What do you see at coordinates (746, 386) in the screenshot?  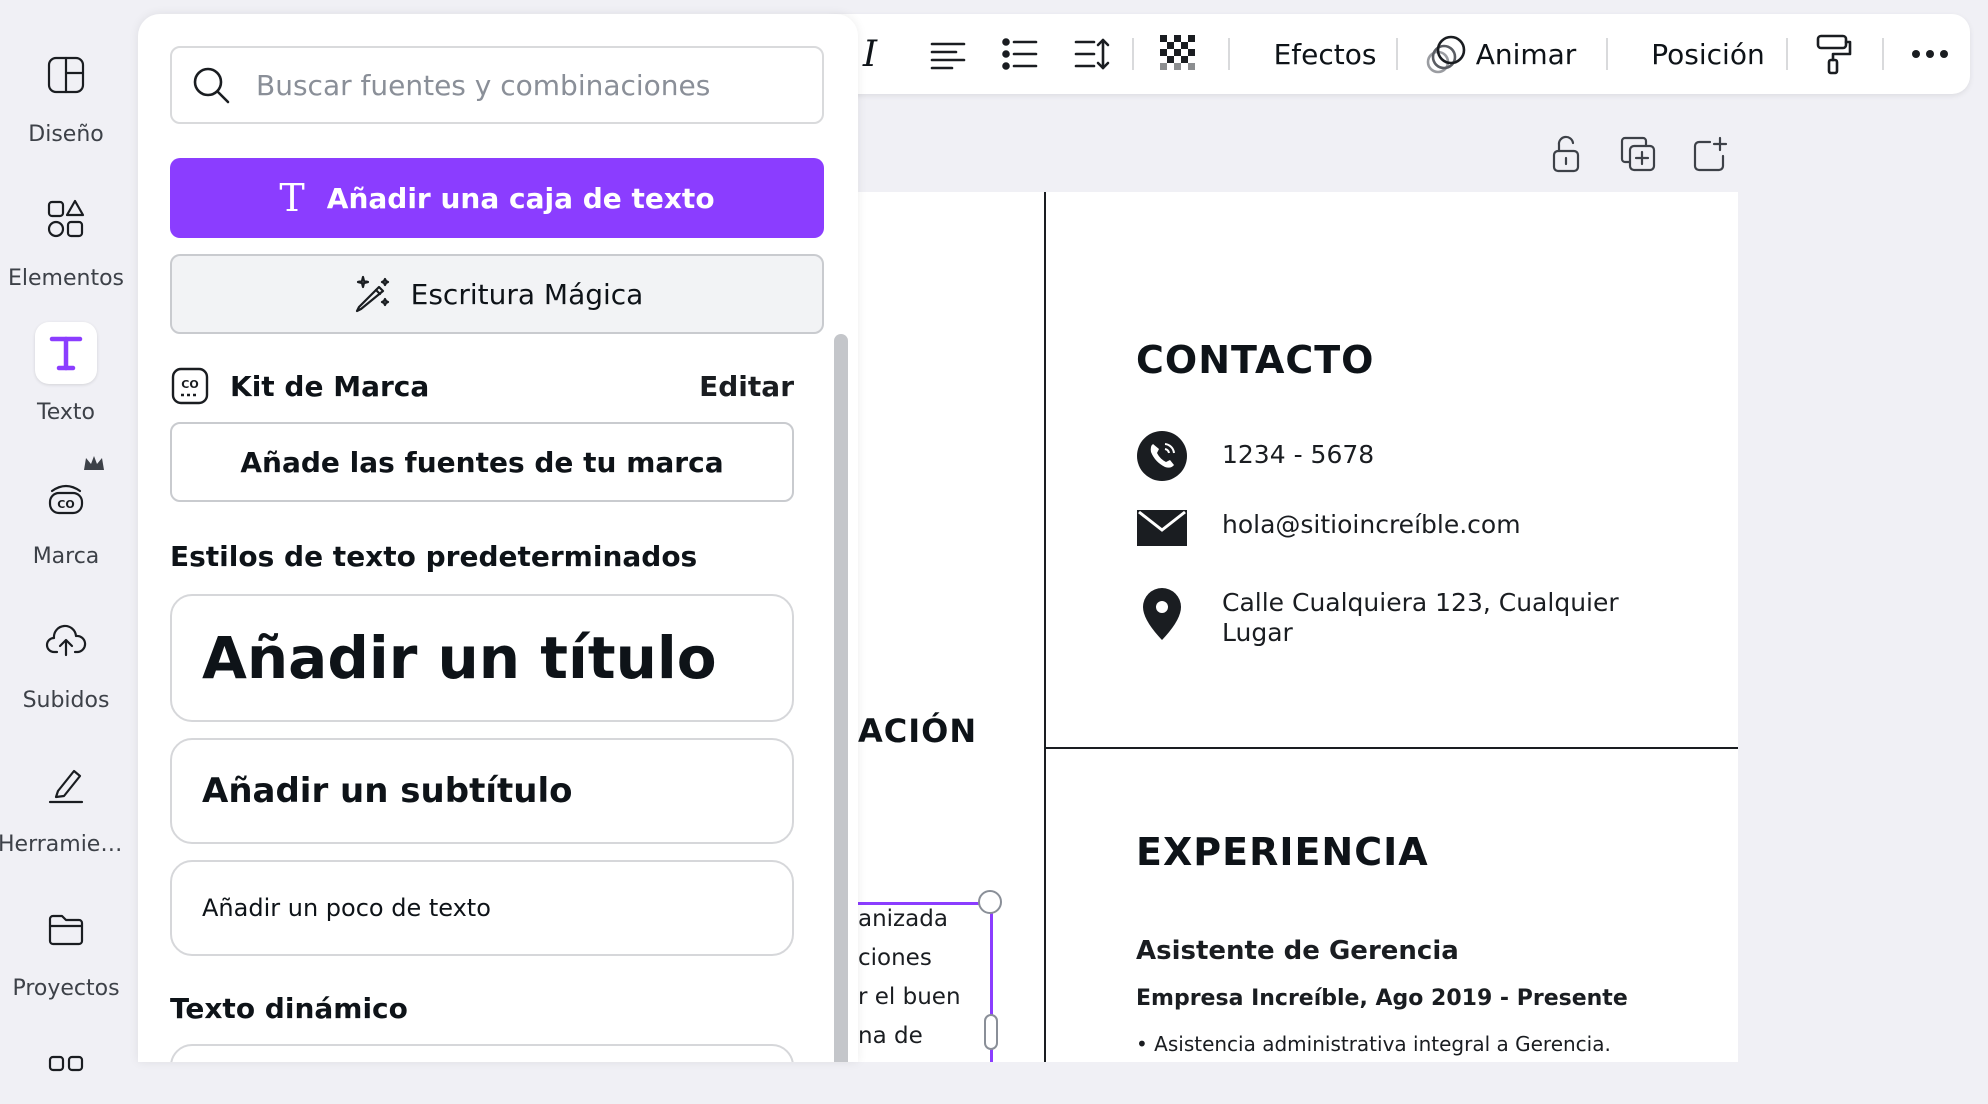 I see `brand-kit-edit-link: Editar` at bounding box center [746, 386].